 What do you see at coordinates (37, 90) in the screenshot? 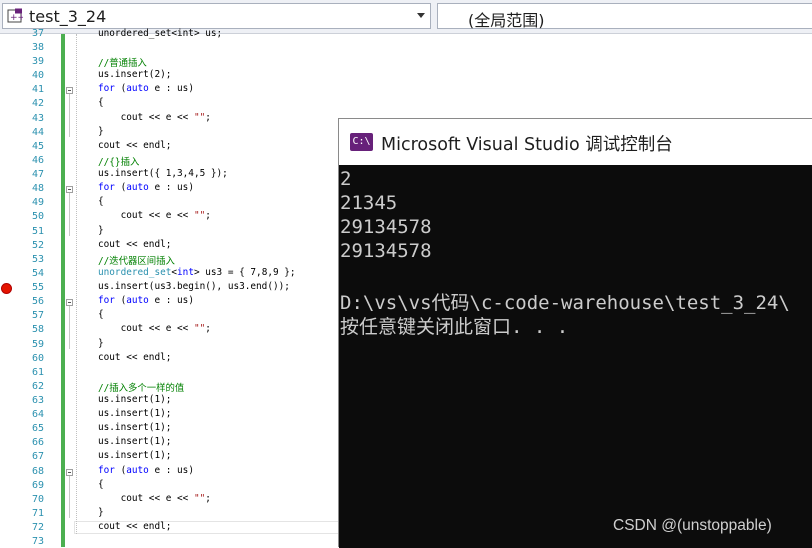
I see `line-number: 41` at bounding box center [37, 90].